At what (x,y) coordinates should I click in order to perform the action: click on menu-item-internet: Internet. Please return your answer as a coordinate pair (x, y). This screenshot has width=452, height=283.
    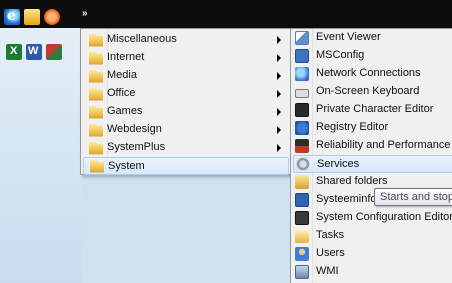
    Looking at the image, I should click on (186, 58).